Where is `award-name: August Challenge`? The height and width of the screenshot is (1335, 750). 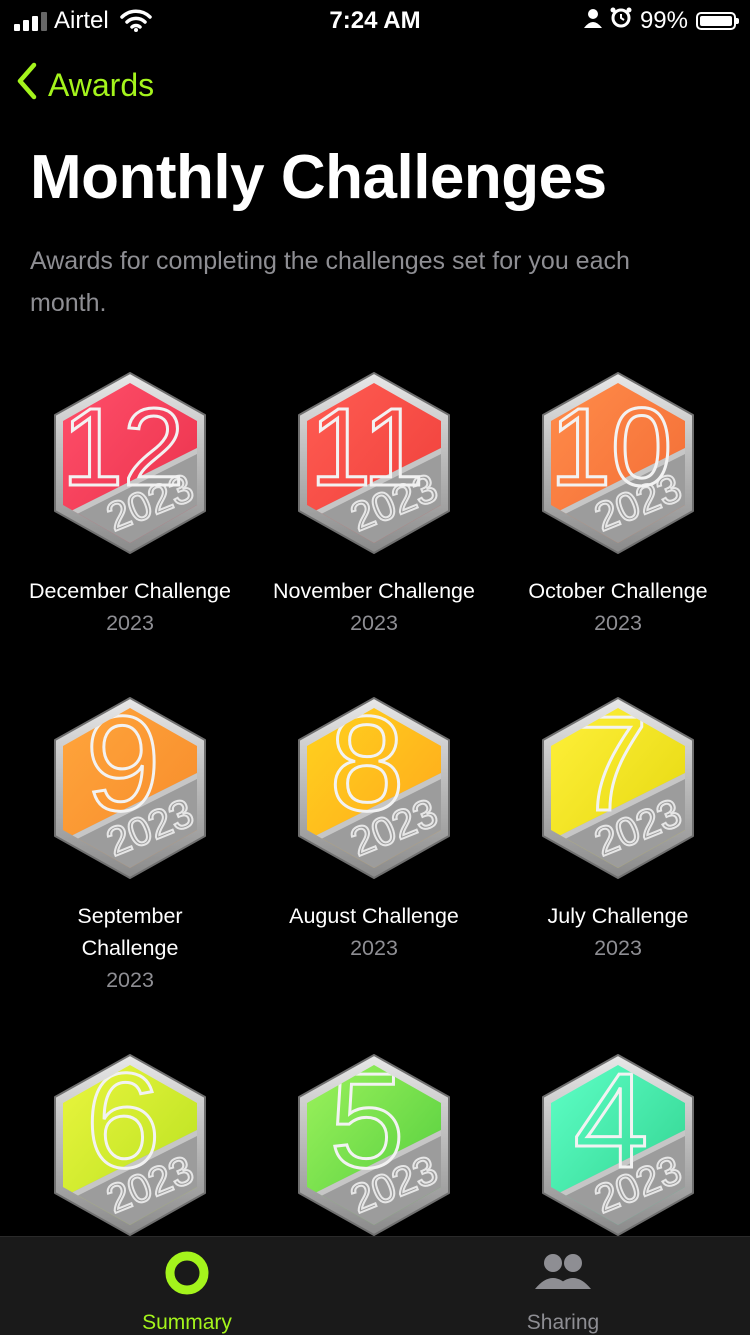 award-name: August Challenge is located at coordinates (374, 916).